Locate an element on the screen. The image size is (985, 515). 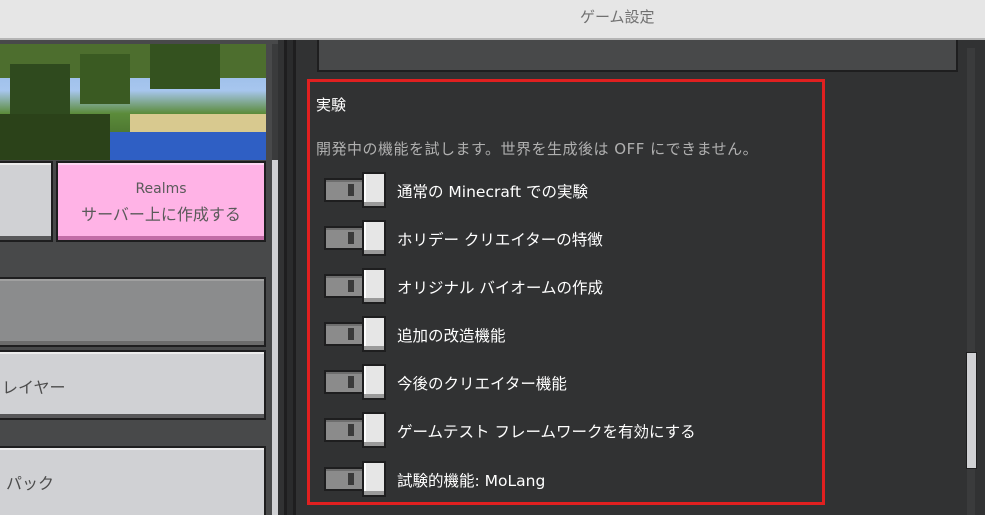
selected-option-button is located at coordinates (133, 312).